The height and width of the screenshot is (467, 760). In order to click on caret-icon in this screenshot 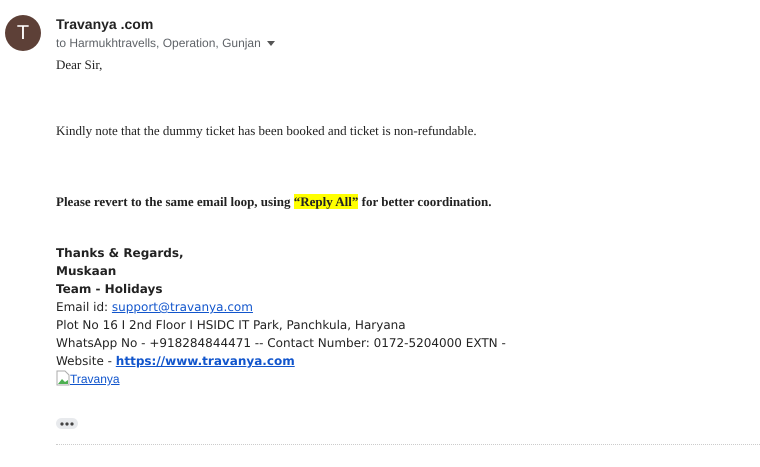, I will do `click(270, 43)`.